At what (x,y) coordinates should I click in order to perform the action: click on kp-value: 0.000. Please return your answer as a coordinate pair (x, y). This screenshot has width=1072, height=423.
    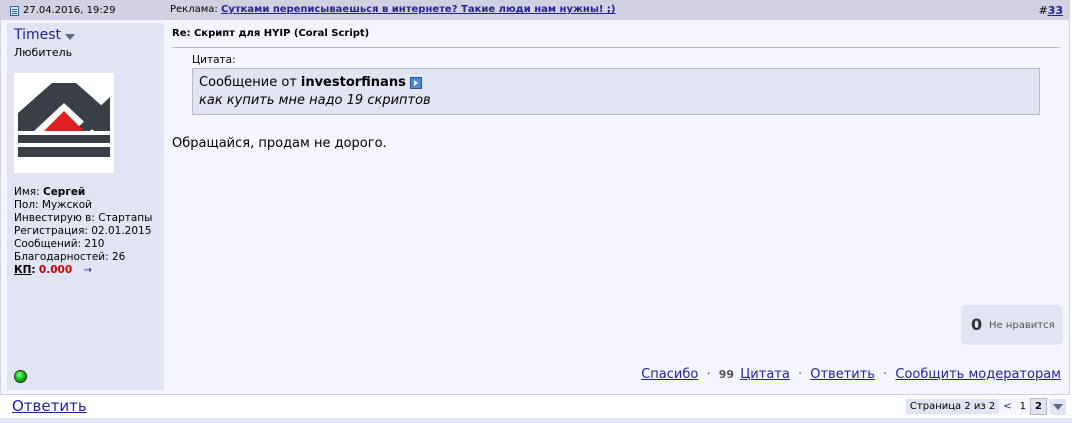
    Looking at the image, I should click on (55, 270).